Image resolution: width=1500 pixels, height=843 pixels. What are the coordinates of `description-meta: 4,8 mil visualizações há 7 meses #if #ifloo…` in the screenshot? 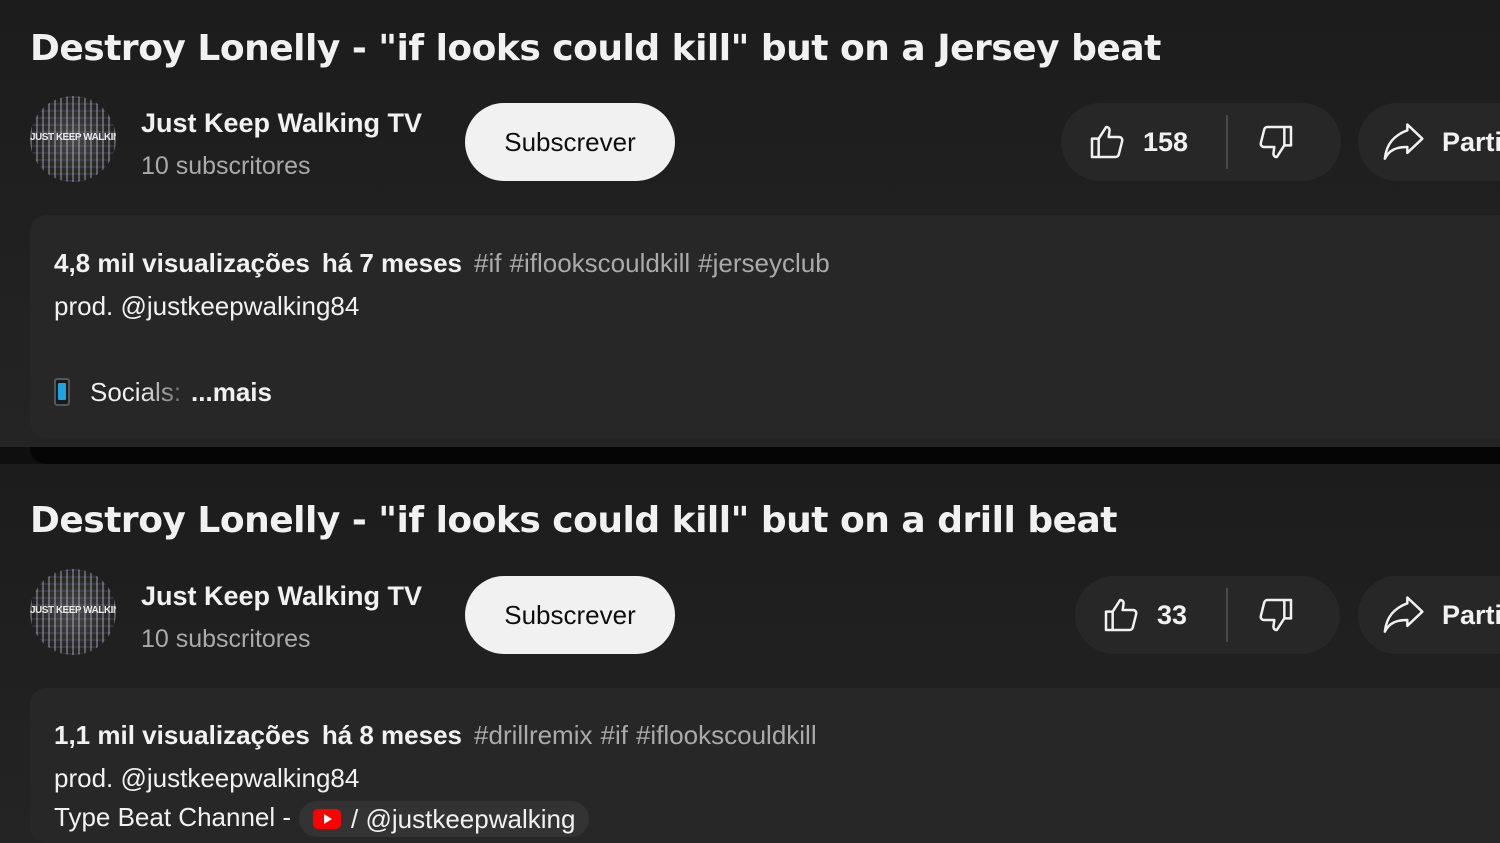 It's located at (446, 263).